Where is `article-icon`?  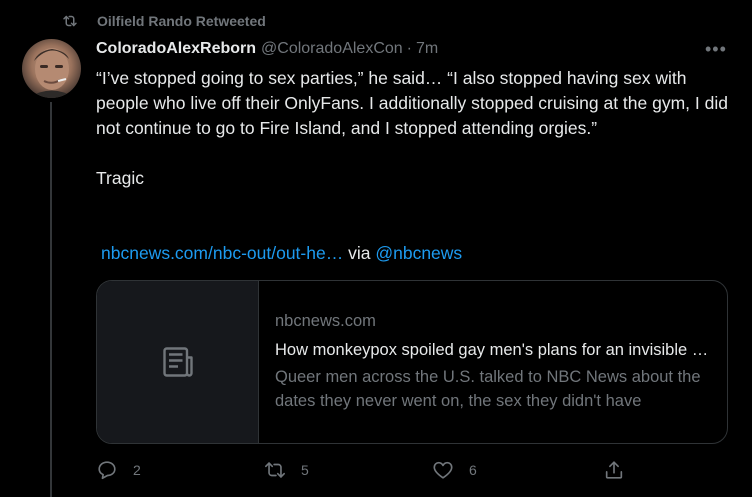
article-icon is located at coordinates (177, 362).